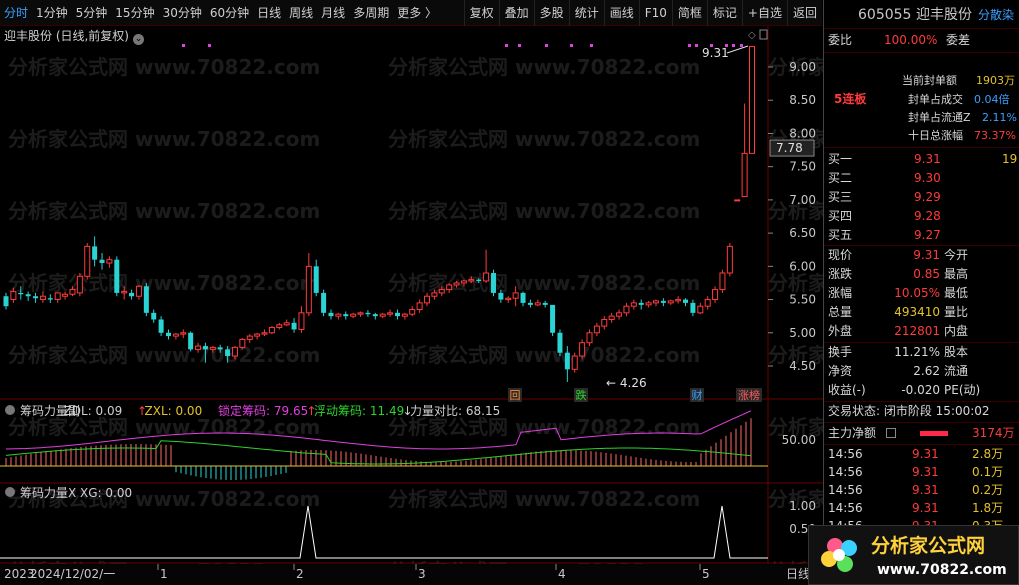  What do you see at coordinates (956, 331) in the screenshot?
I see `stat-label-2: 内盘` at bounding box center [956, 331].